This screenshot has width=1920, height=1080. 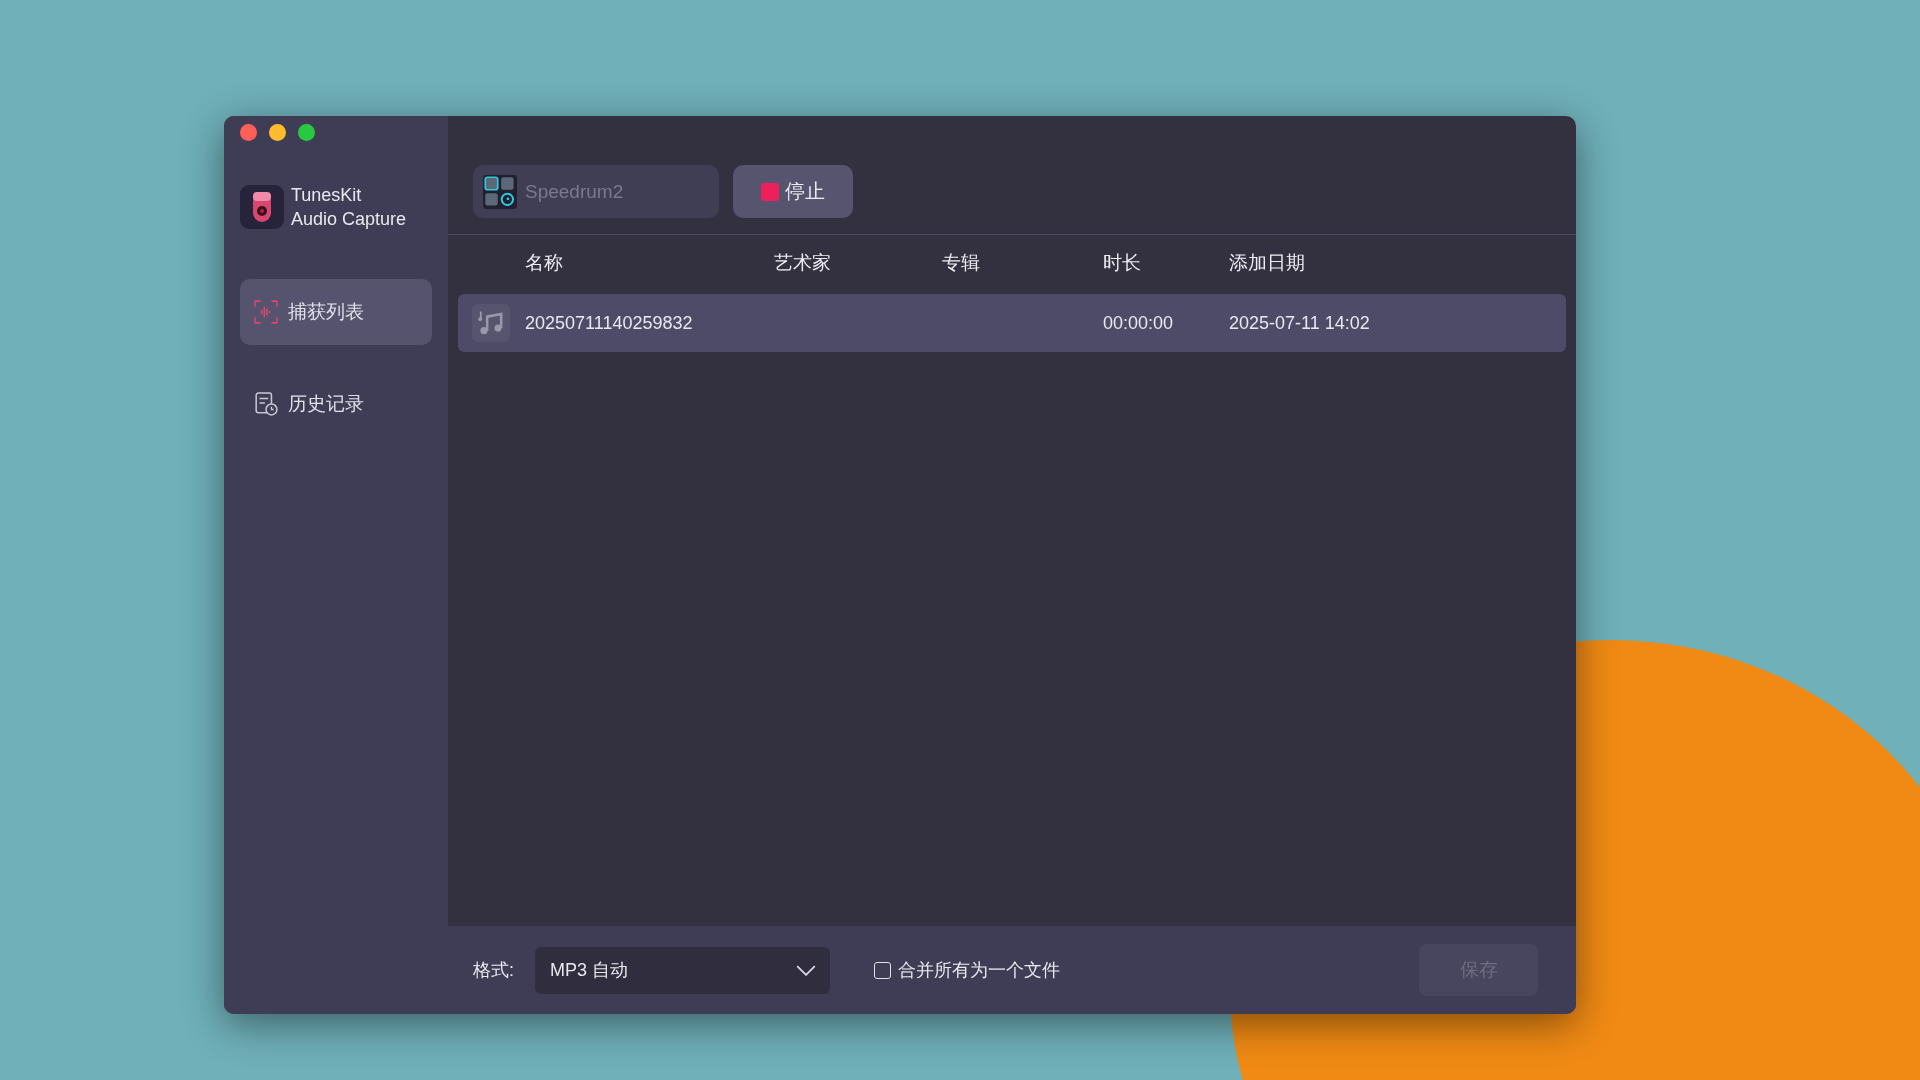 I want to click on column-header: 专辑, so click(x=1022, y=263).